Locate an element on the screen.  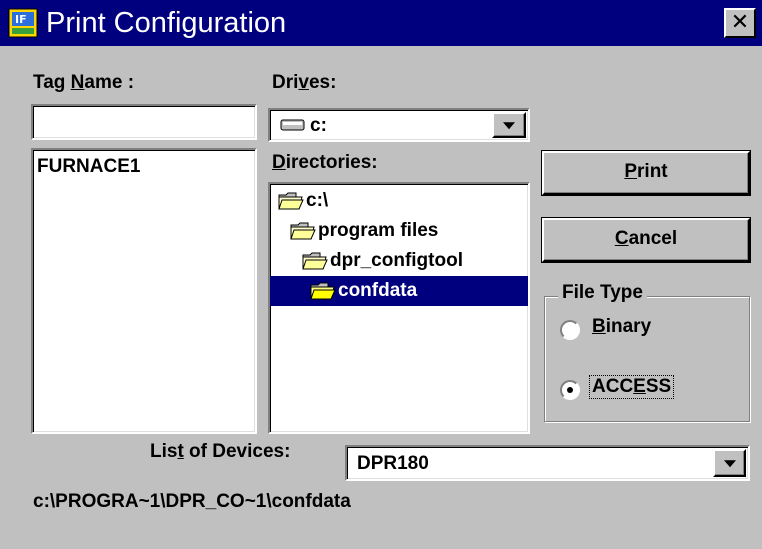
file-type-legend: File Type is located at coordinates (602, 293).